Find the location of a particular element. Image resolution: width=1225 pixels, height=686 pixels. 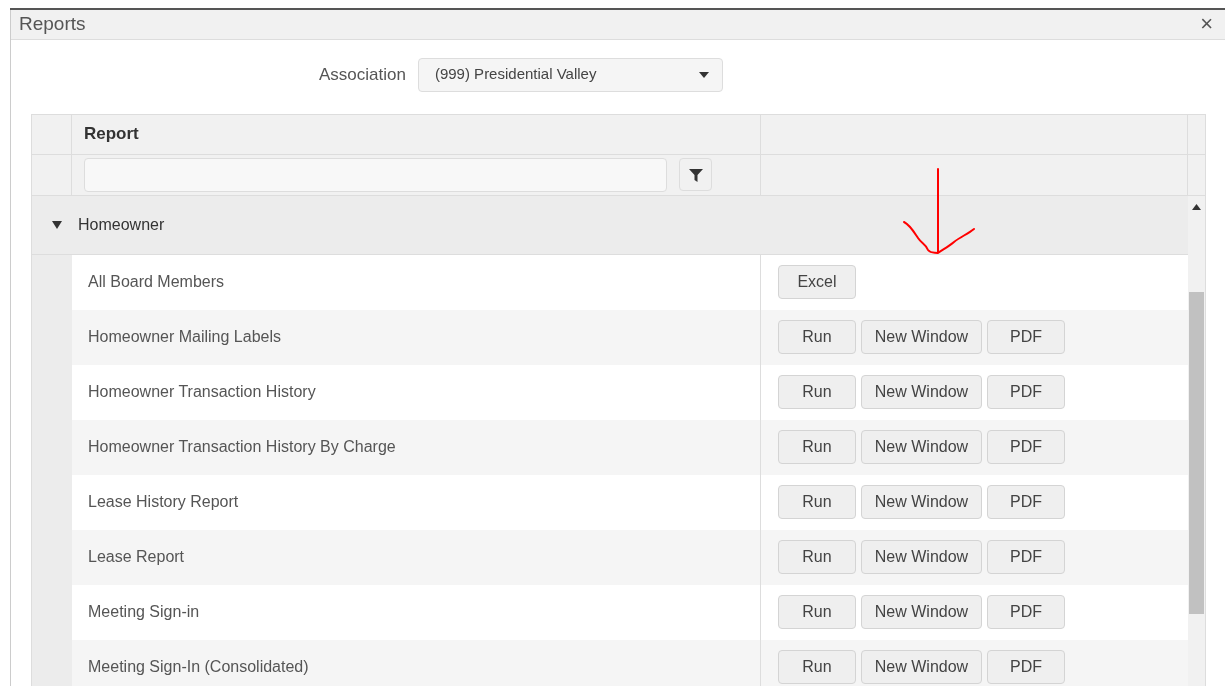

scrollbar is located at coordinates (1196, 440).